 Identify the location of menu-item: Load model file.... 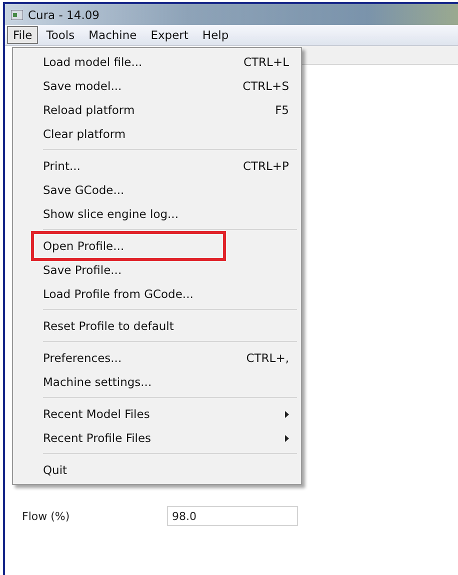
(143, 62).